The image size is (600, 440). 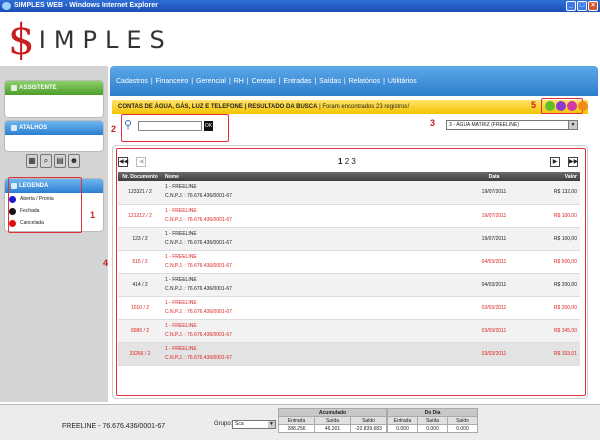 What do you see at coordinates (54, 88) in the screenshot?
I see `assistente-header: ASSISTENTE` at bounding box center [54, 88].